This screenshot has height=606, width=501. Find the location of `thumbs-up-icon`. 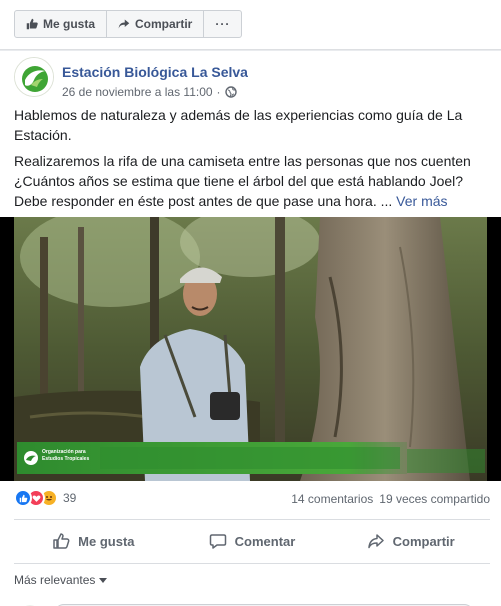

thumbs-up-icon is located at coordinates (32, 24).